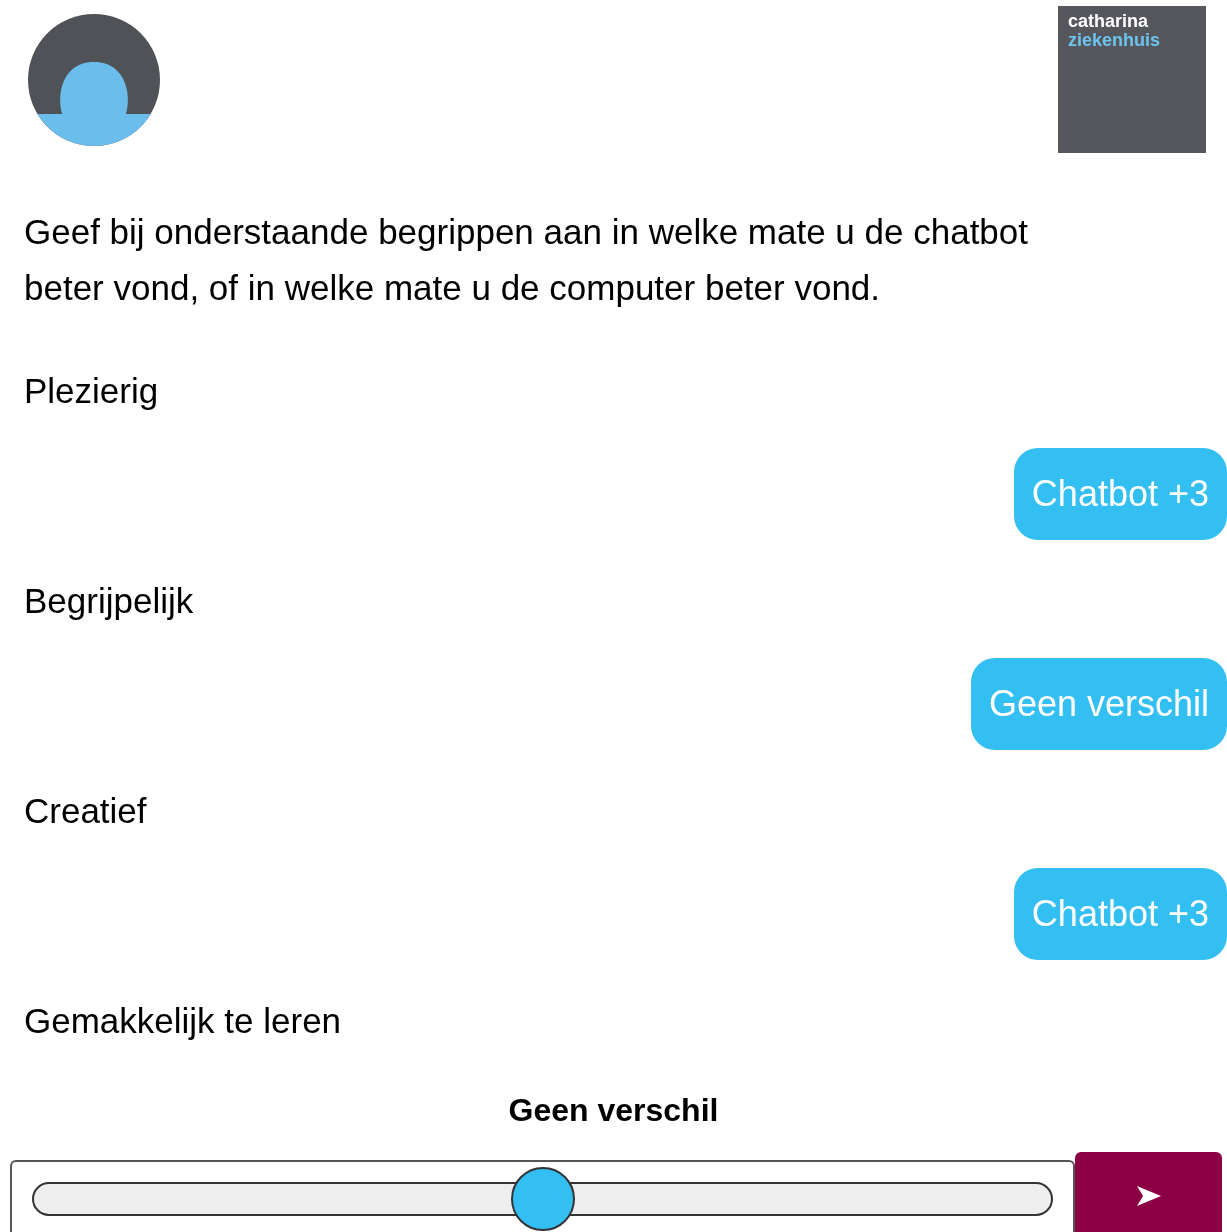 The image size is (1227, 1232). What do you see at coordinates (85, 811) in the screenshot?
I see `item-label: Creatief` at bounding box center [85, 811].